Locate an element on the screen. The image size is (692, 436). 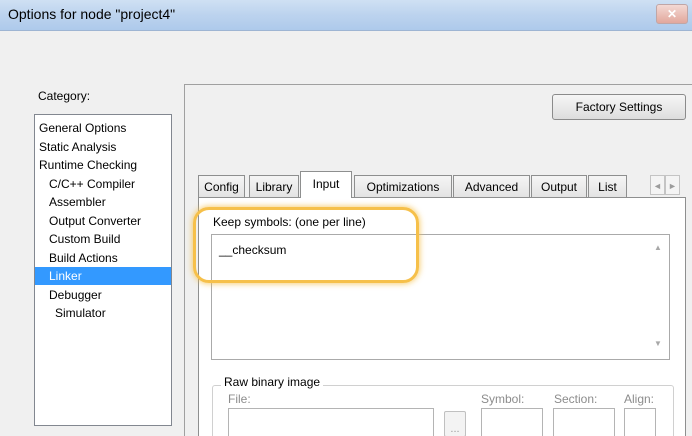
close-button: ✕ is located at coordinates (672, 14).